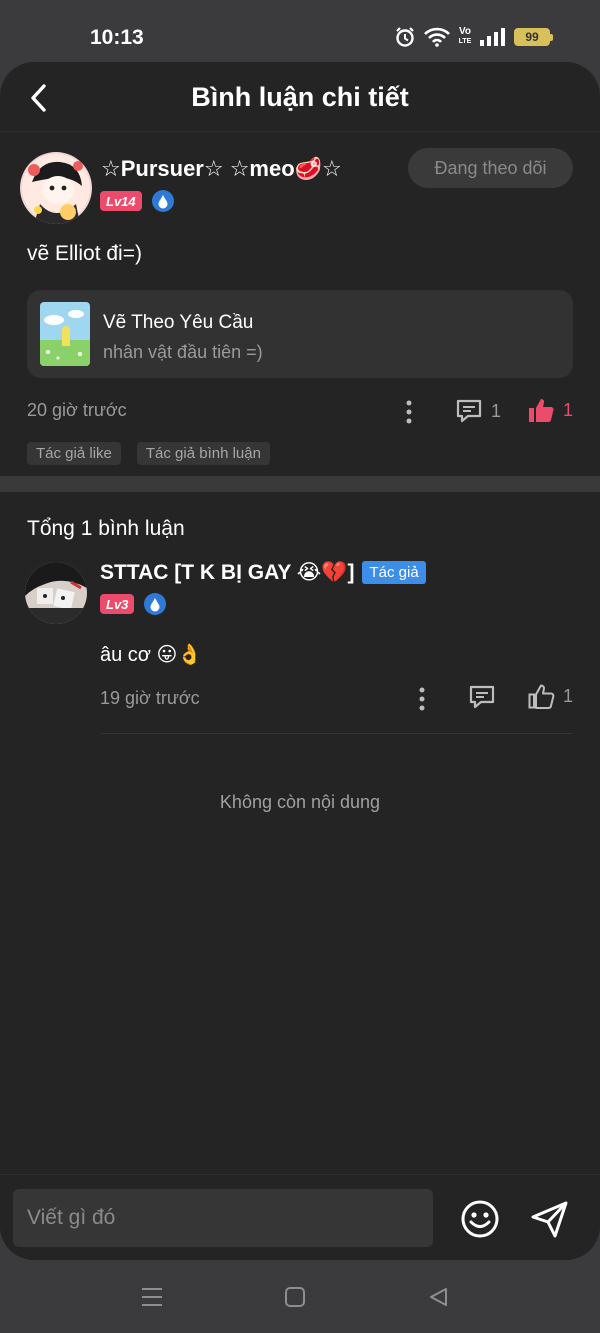 The image size is (600, 1333). What do you see at coordinates (183, 352) in the screenshot?
I see `linked-post-subtitle: nhân vật đầu tiên =)` at bounding box center [183, 352].